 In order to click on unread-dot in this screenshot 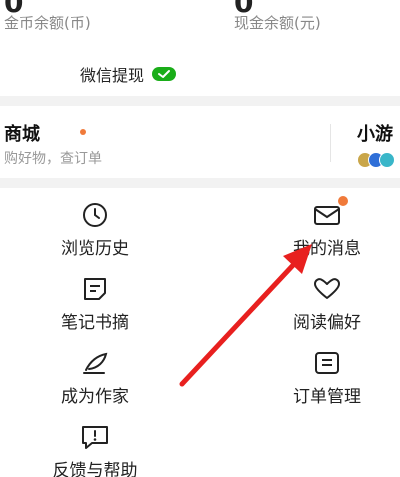, I will do `click(343, 201)`.